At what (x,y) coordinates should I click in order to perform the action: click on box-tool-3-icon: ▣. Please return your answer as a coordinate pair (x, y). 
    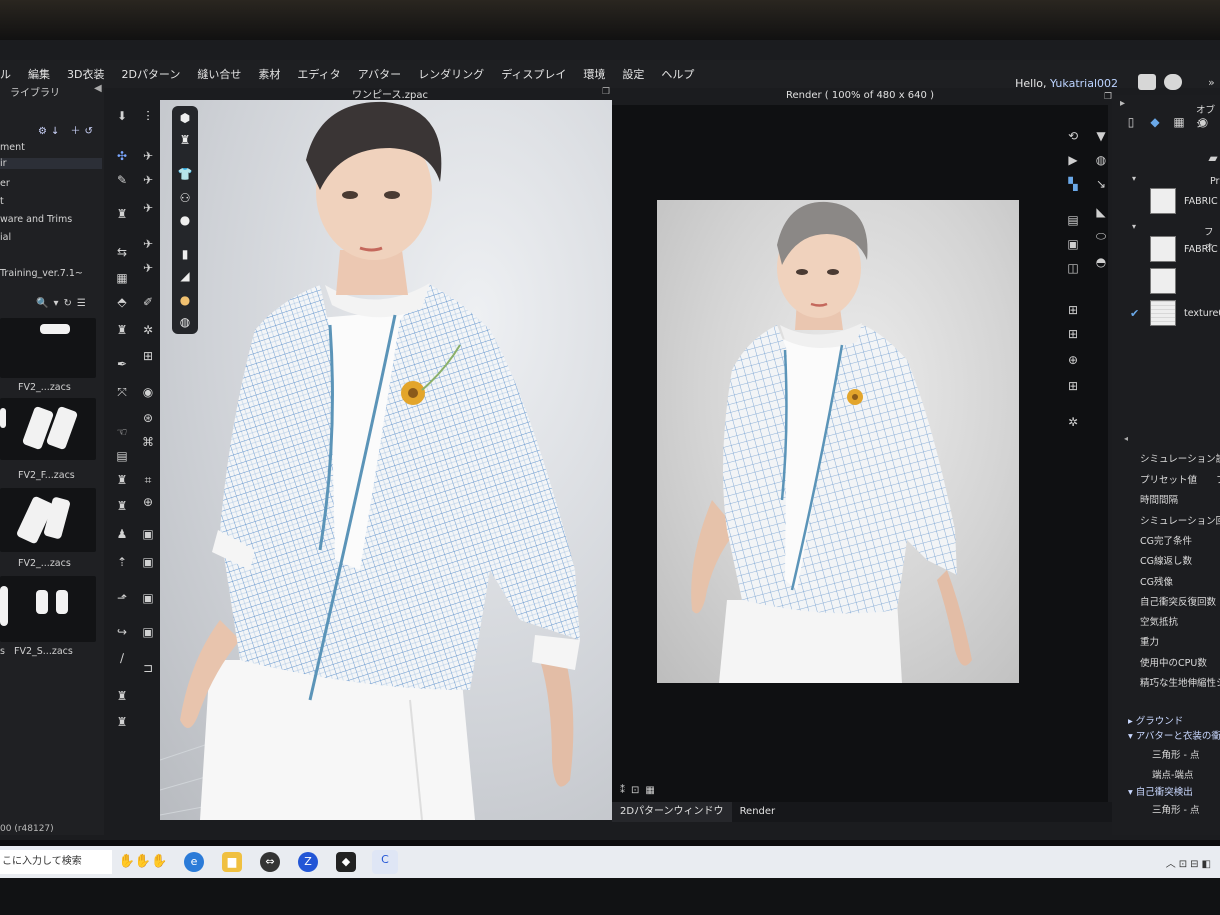
    Looking at the image, I should click on (148, 598).